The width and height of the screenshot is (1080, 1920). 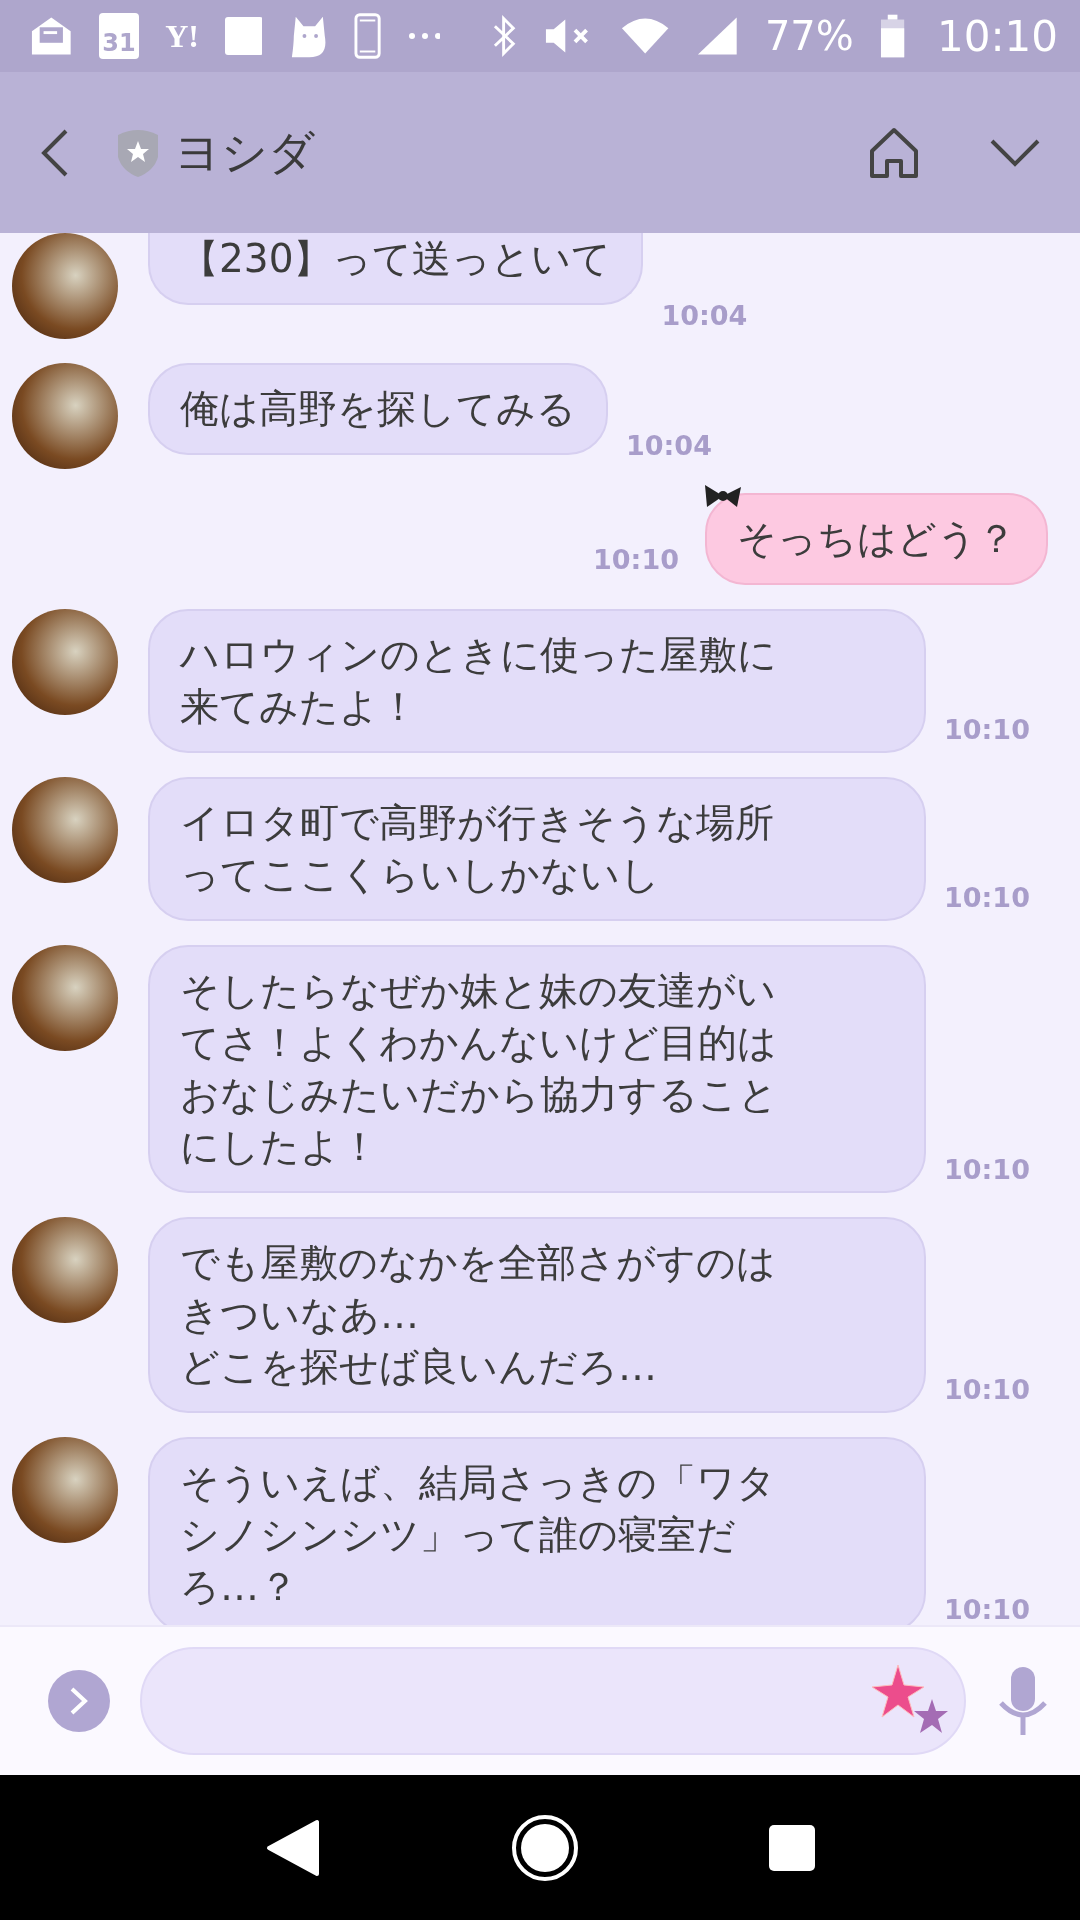 I want to click on message-bubble: 俺は高野を探してみる, so click(x=378, y=409).